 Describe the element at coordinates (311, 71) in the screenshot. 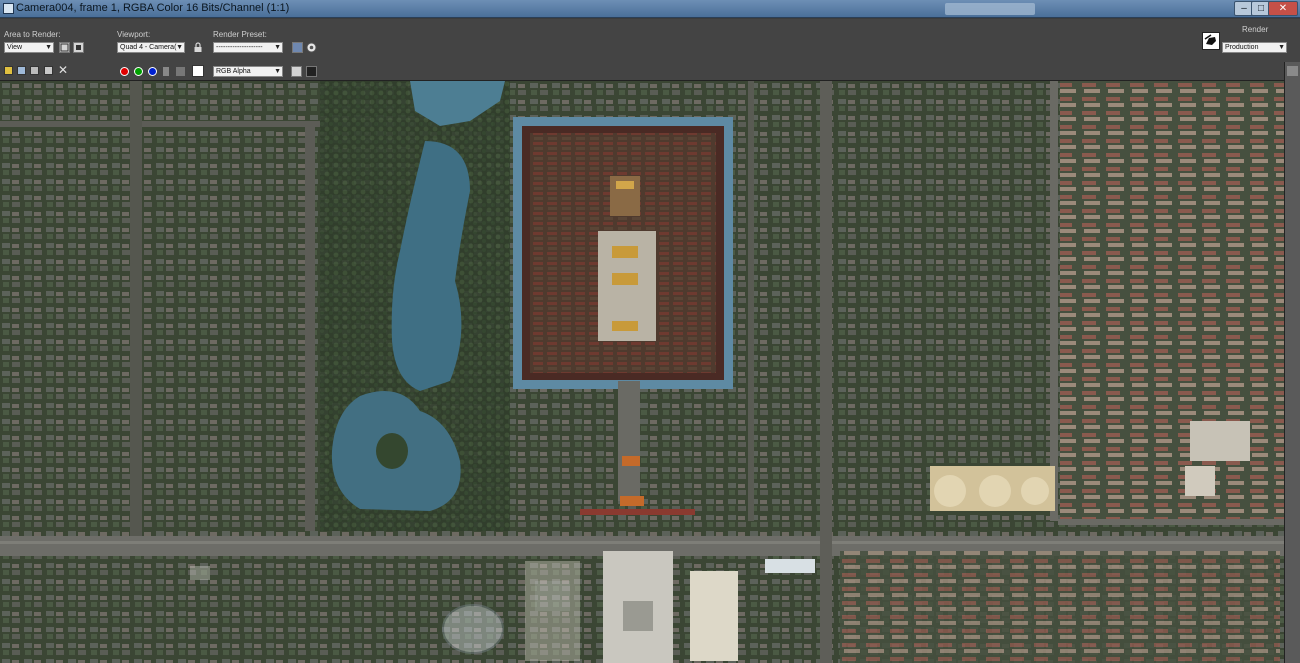

I see `display-toggle-icon` at that location.